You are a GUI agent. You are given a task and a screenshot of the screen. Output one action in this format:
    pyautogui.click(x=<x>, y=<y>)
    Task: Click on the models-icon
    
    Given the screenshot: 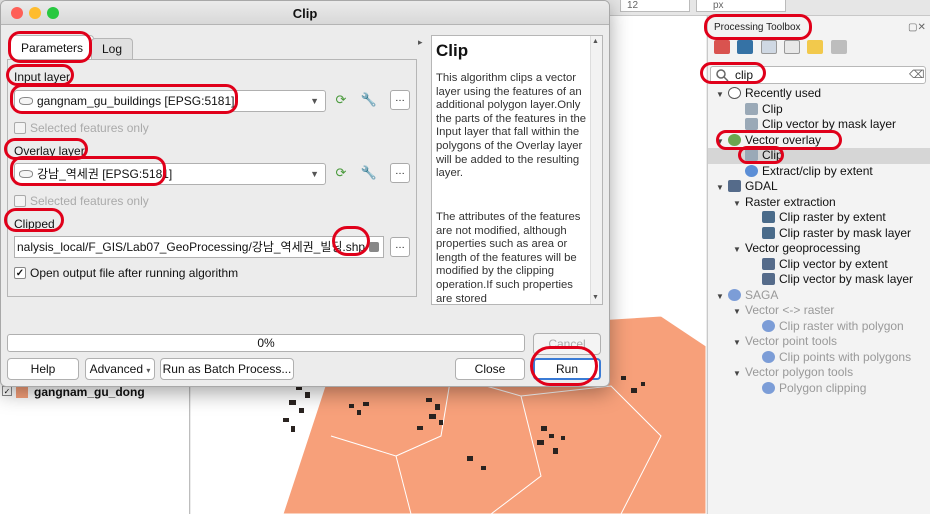 What is the action you would take?
    pyautogui.click(x=722, y=47)
    